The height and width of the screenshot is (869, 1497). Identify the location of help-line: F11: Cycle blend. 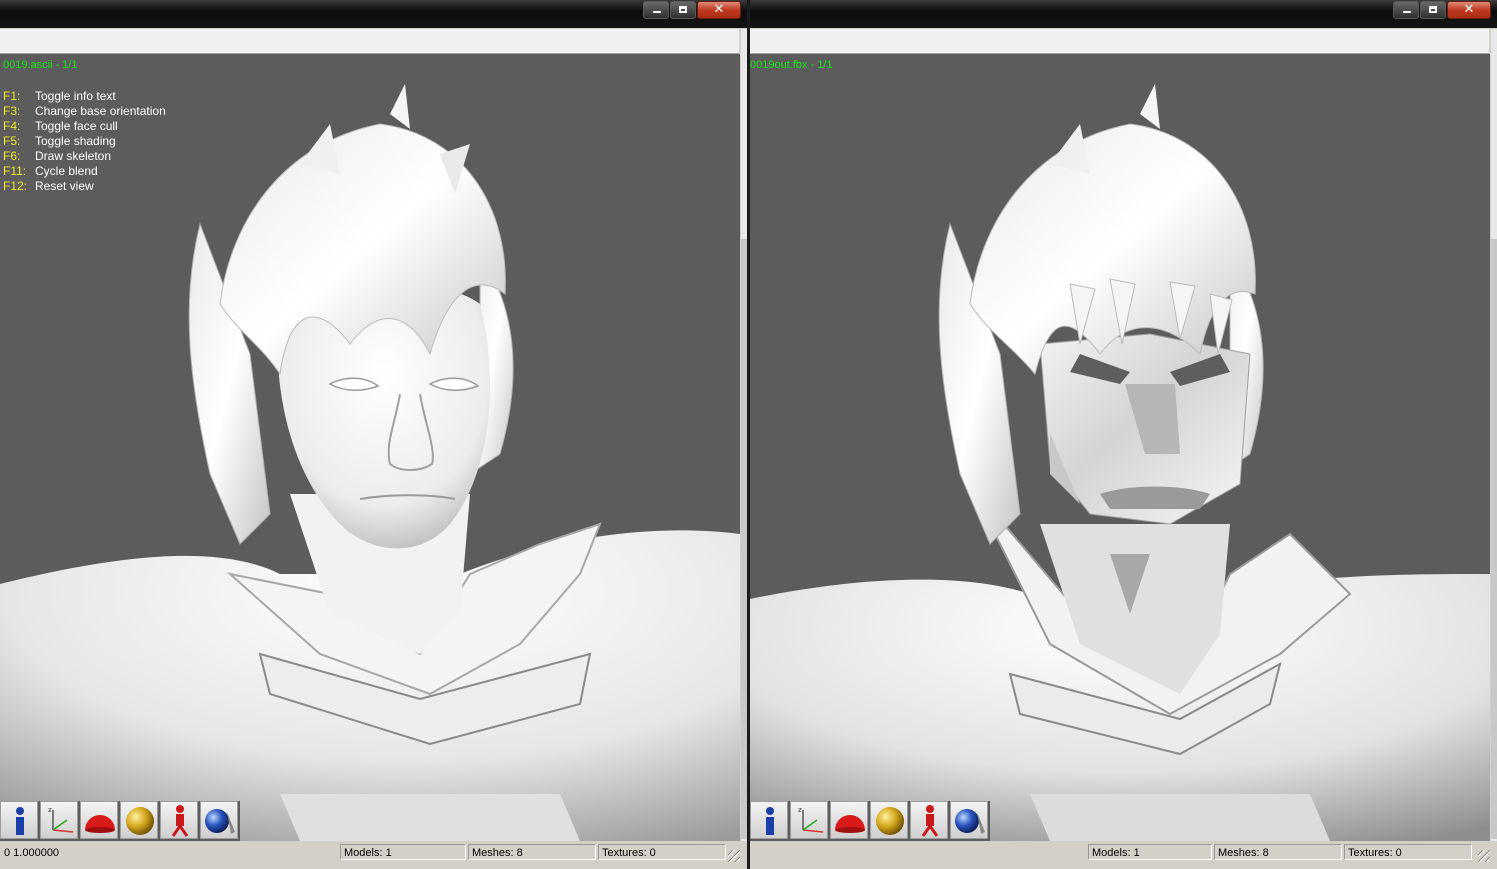
(84, 171).